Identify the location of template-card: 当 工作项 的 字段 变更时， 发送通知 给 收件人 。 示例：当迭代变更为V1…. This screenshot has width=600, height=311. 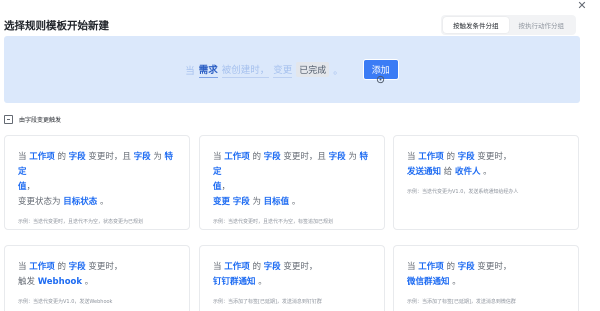
(486, 182).